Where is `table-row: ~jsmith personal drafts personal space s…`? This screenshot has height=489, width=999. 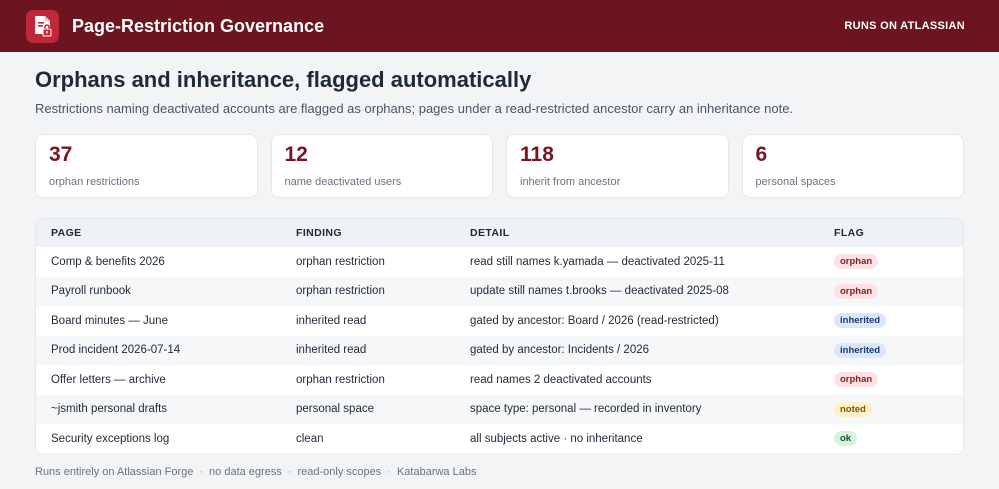 table-row: ~jsmith personal drafts personal space s… is located at coordinates (499, 409).